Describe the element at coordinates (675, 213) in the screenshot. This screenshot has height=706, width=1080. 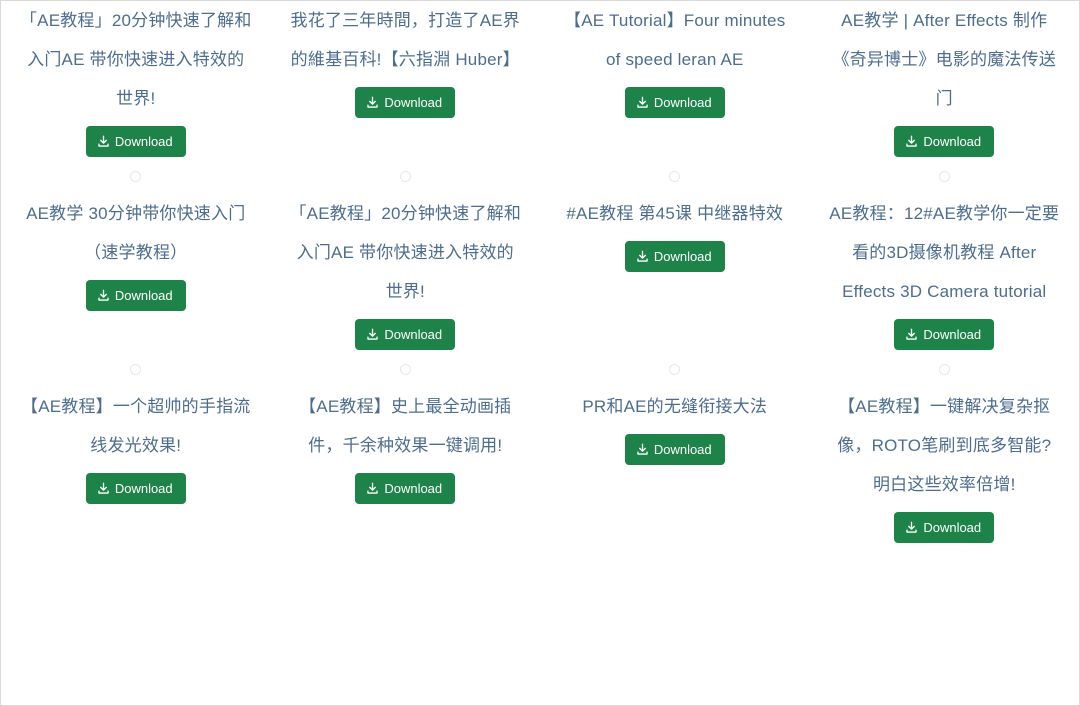
I see `result-item-title: #AE教程 第45课 中继器特效` at that location.